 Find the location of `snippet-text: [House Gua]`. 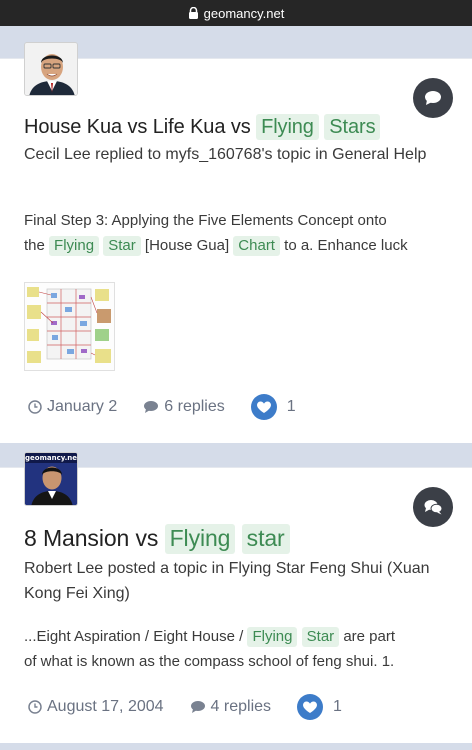

snippet-text: [House Gua] is located at coordinates (187, 245).